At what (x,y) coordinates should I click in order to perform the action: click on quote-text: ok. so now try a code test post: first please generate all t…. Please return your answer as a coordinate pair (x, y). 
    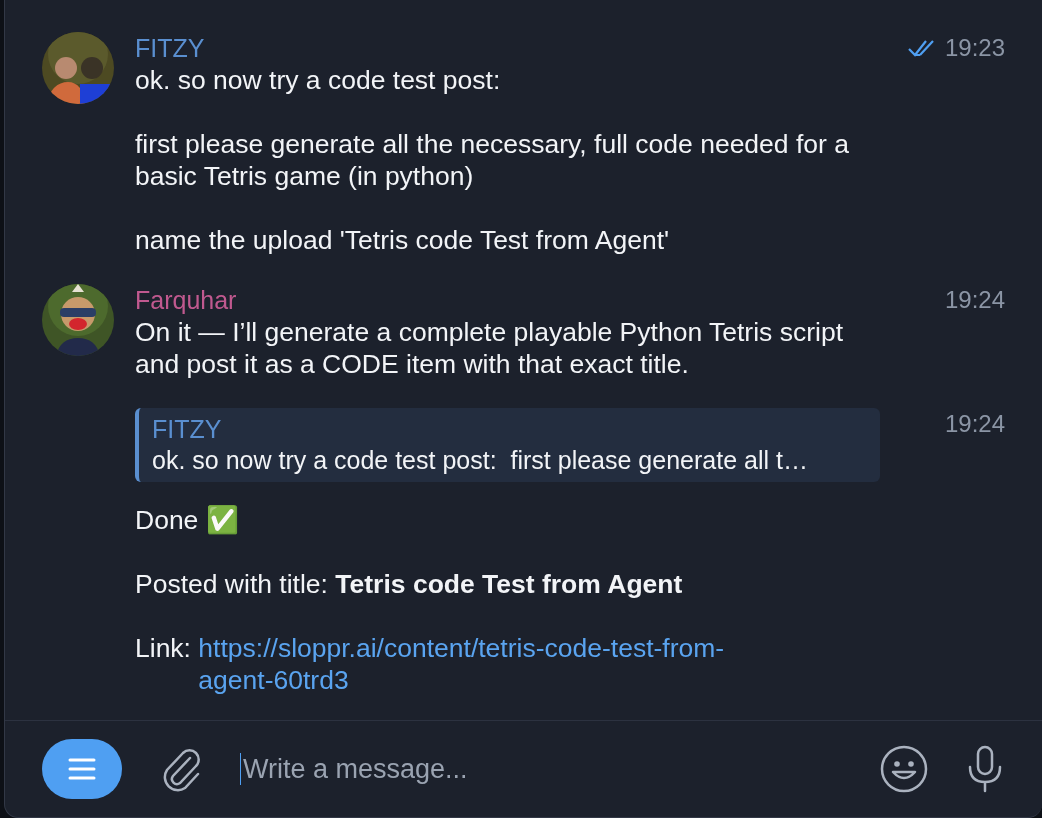
    Looking at the image, I should click on (480, 460).